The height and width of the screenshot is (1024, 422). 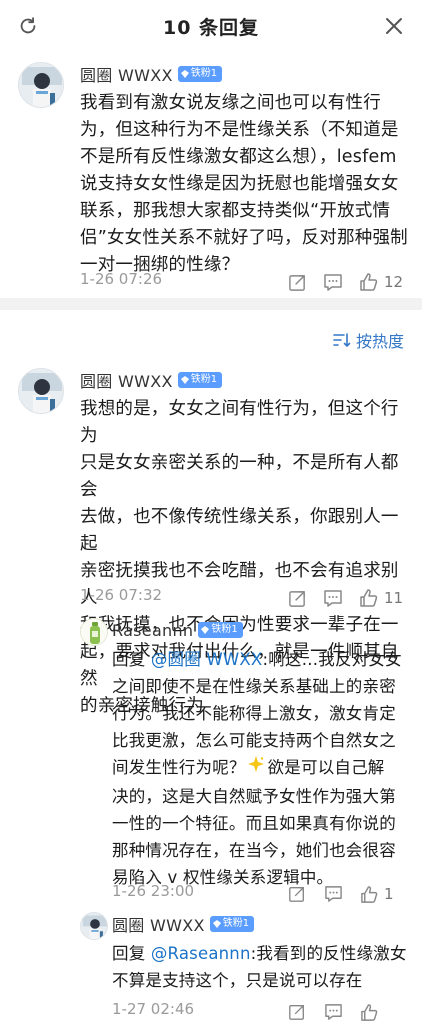 I want to click on mention-link: @圆圈 WWXX, so click(x=207, y=659).